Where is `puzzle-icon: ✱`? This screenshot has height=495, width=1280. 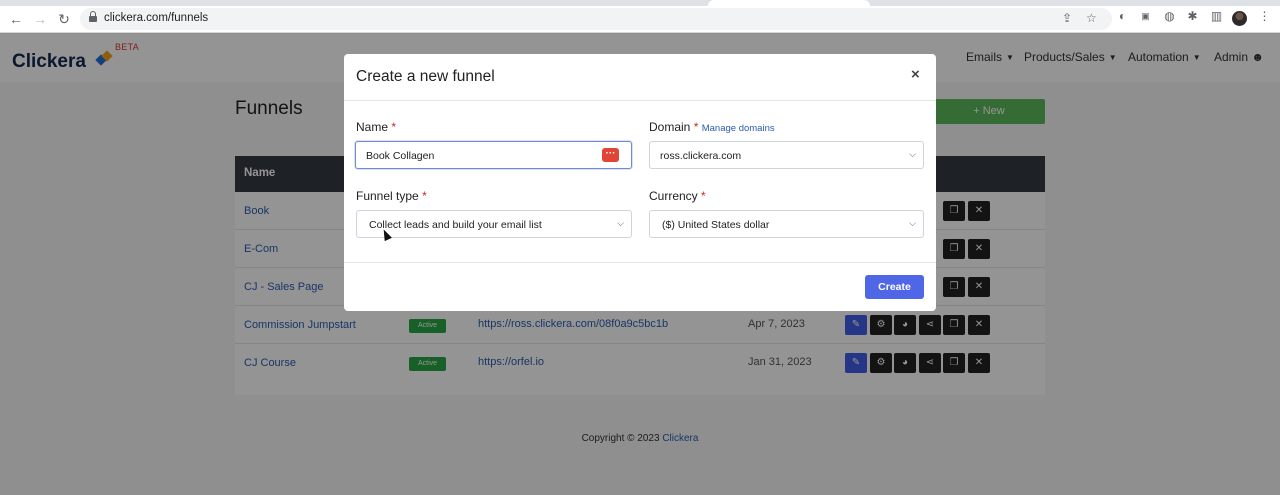
puzzle-icon: ✱ is located at coordinates (1192, 16).